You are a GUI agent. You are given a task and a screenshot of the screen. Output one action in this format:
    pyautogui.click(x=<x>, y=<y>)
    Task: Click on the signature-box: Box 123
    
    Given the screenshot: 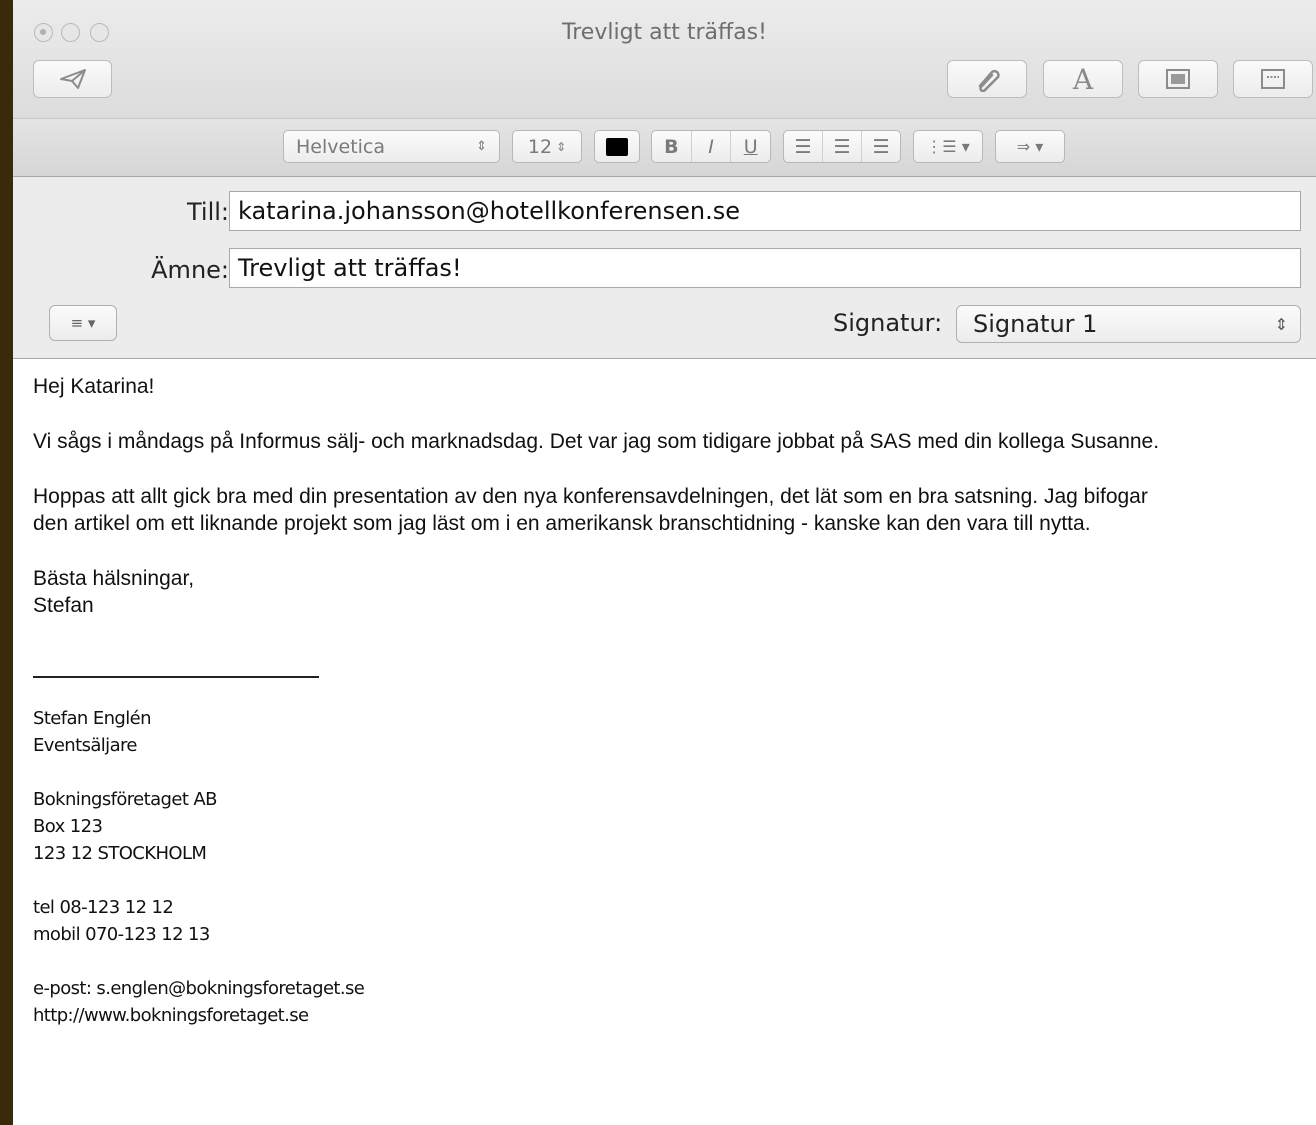 What is the action you would take?
    pyautogui.click(x=68, y=826)
    